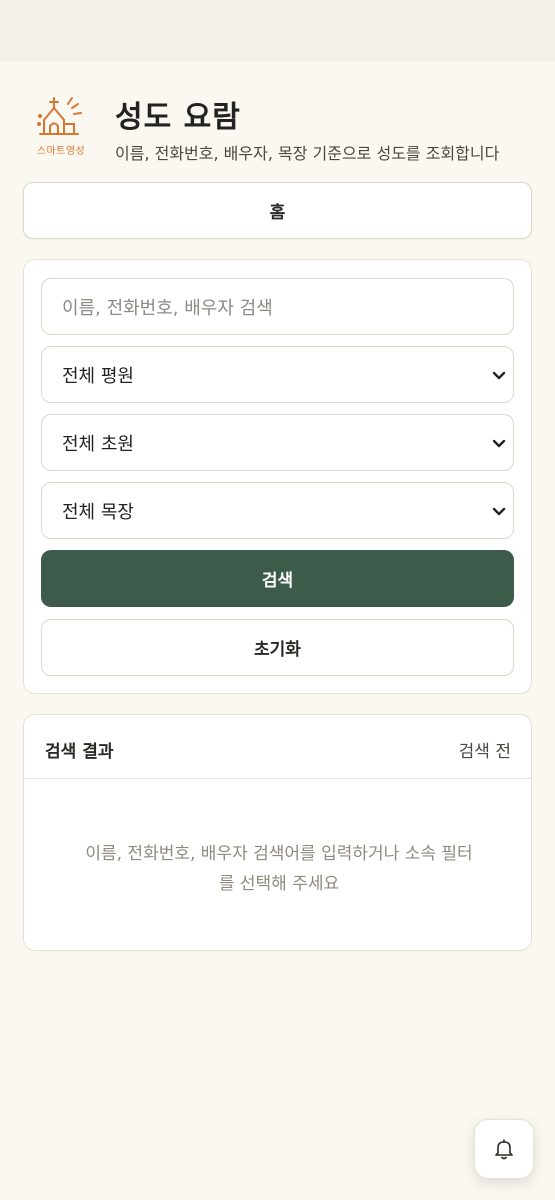 The width and height of the screenshot is (555, 1200). Describe the element at coordinates (277, 747) in the screenshot. I see `results-header: 검색 결과 검색 전` at that location.